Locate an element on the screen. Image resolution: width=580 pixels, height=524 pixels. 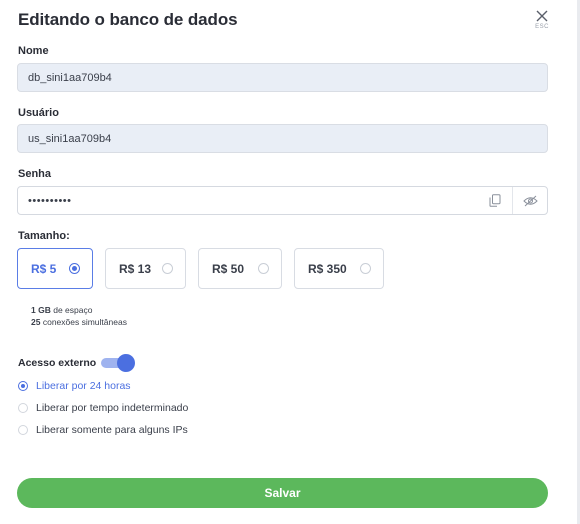
external-access-toggle is located at coordinates (118, 363).